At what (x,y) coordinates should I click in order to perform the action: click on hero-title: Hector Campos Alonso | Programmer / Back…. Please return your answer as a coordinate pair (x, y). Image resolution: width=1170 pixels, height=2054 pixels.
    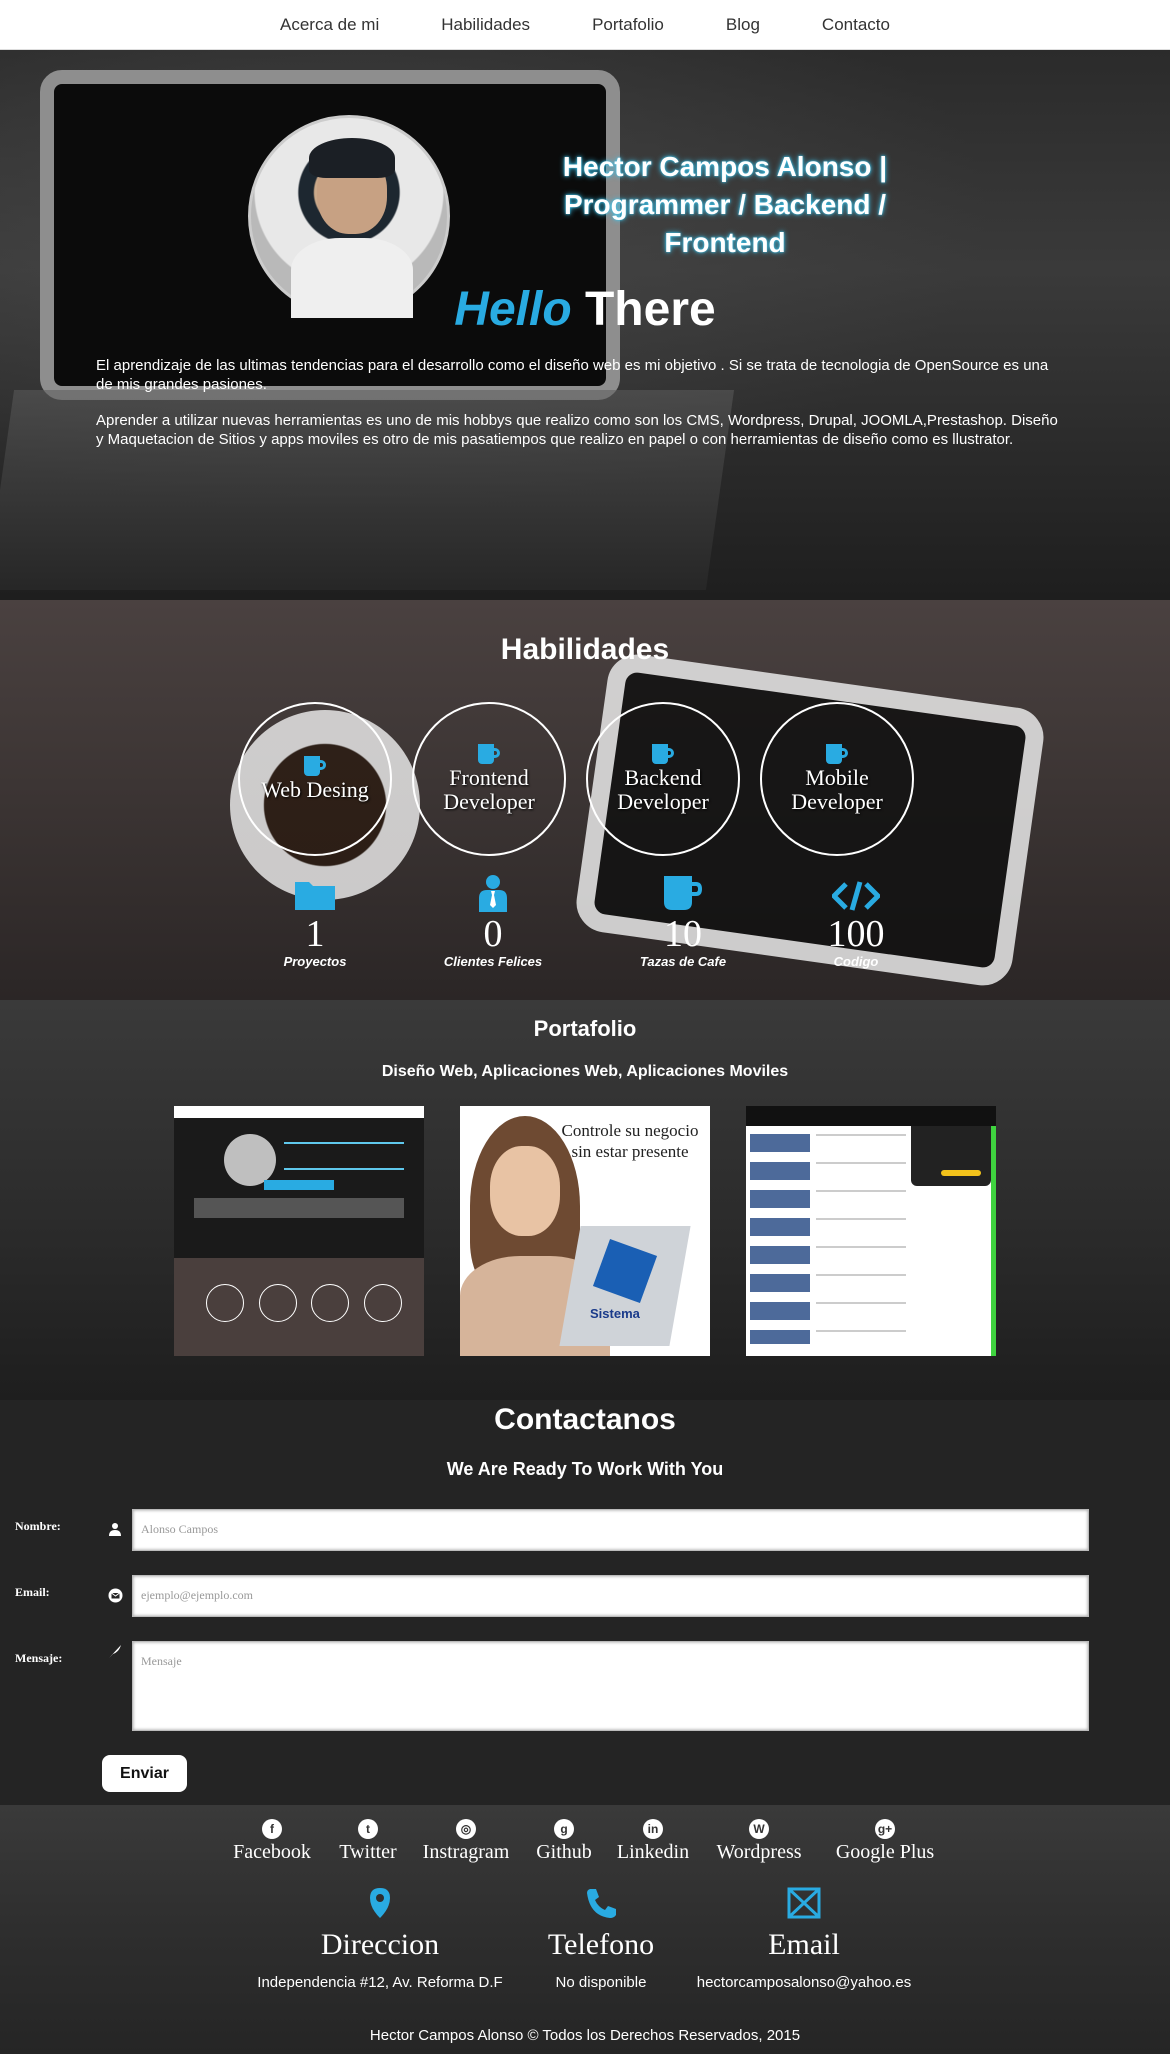
    Looking at the image, I should click on (725, 204).